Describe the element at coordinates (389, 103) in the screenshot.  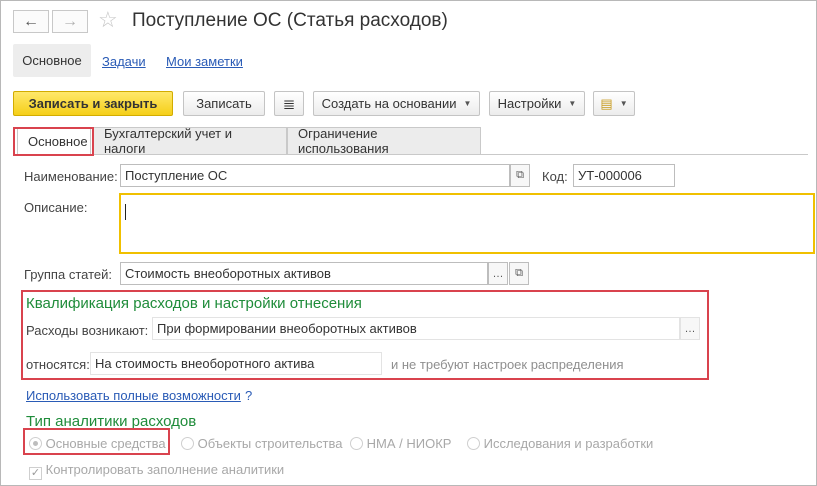
I see `create-based-on-label: Создать на основании` at that location.